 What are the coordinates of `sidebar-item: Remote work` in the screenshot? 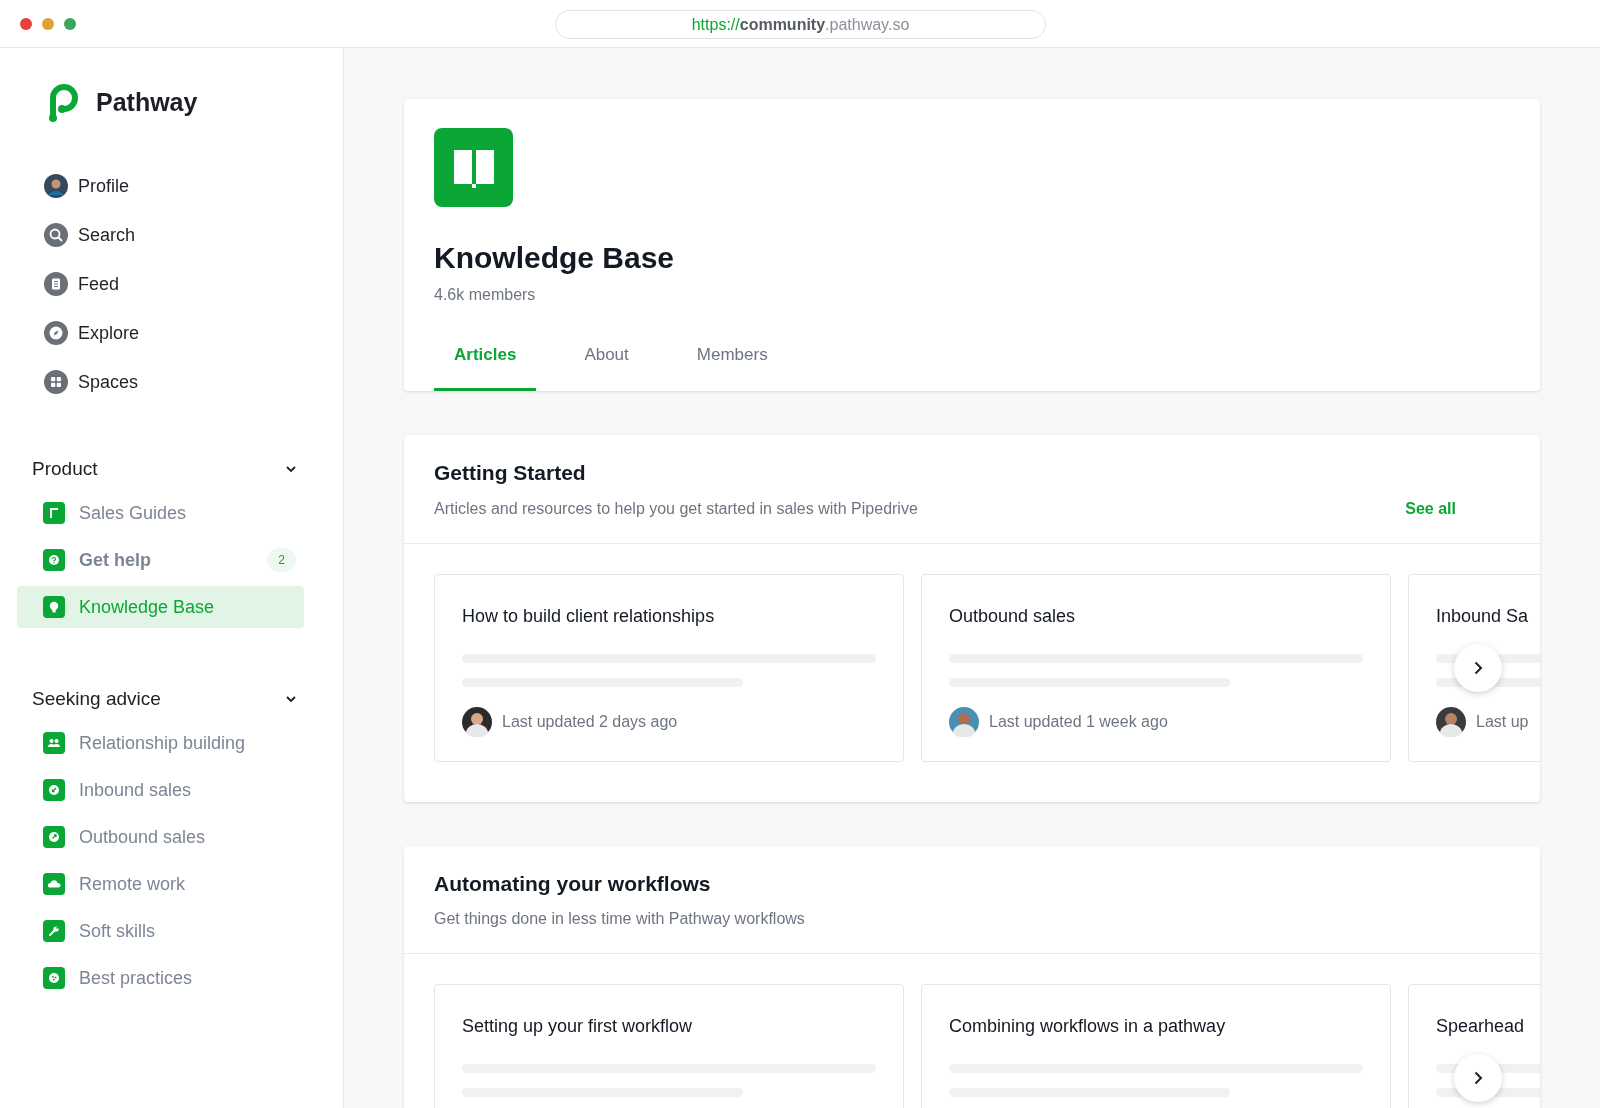 It's located at (160, 884).